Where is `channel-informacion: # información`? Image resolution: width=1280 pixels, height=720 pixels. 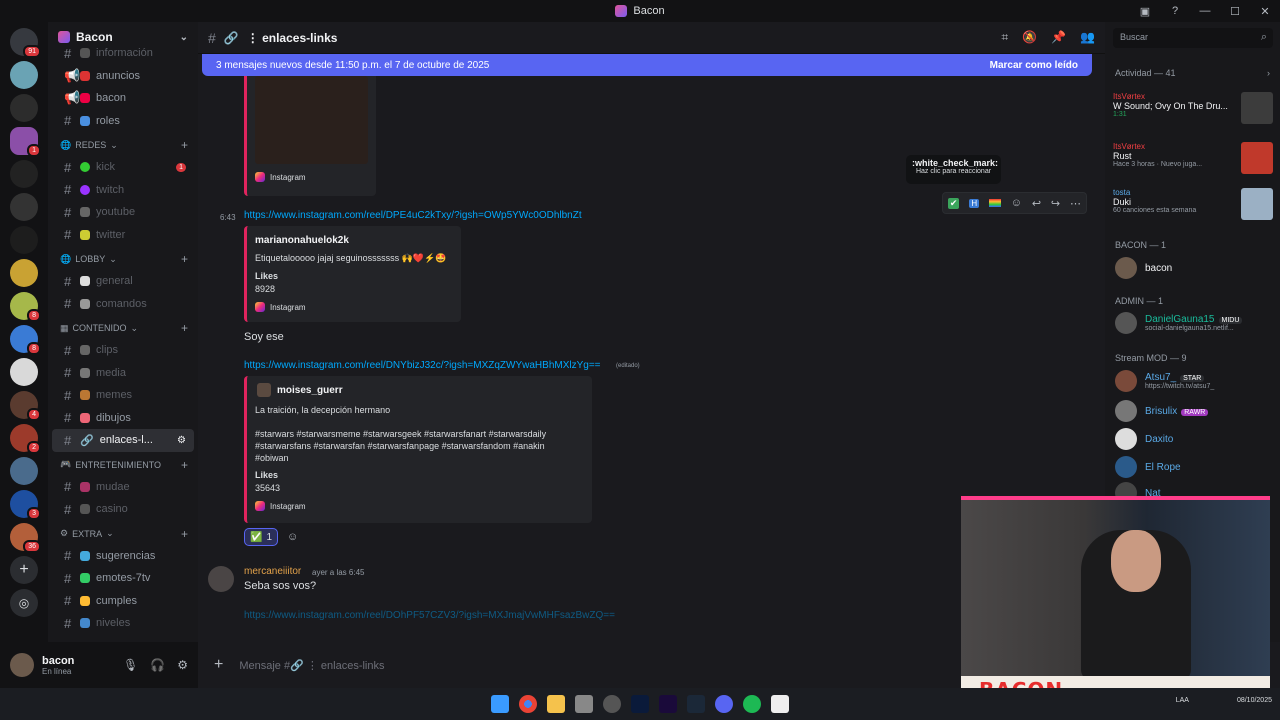
channel-informacion: # información is located at coordinates (123, 53).